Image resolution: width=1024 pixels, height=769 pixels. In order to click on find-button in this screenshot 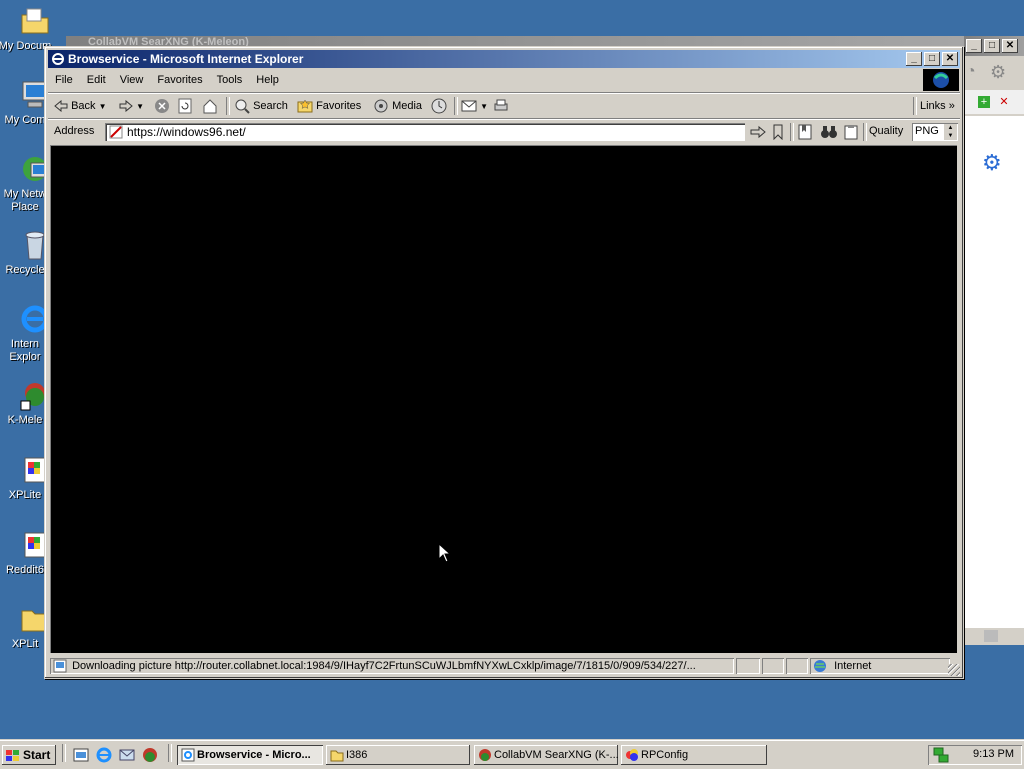, I will do `click(829, 132)`.